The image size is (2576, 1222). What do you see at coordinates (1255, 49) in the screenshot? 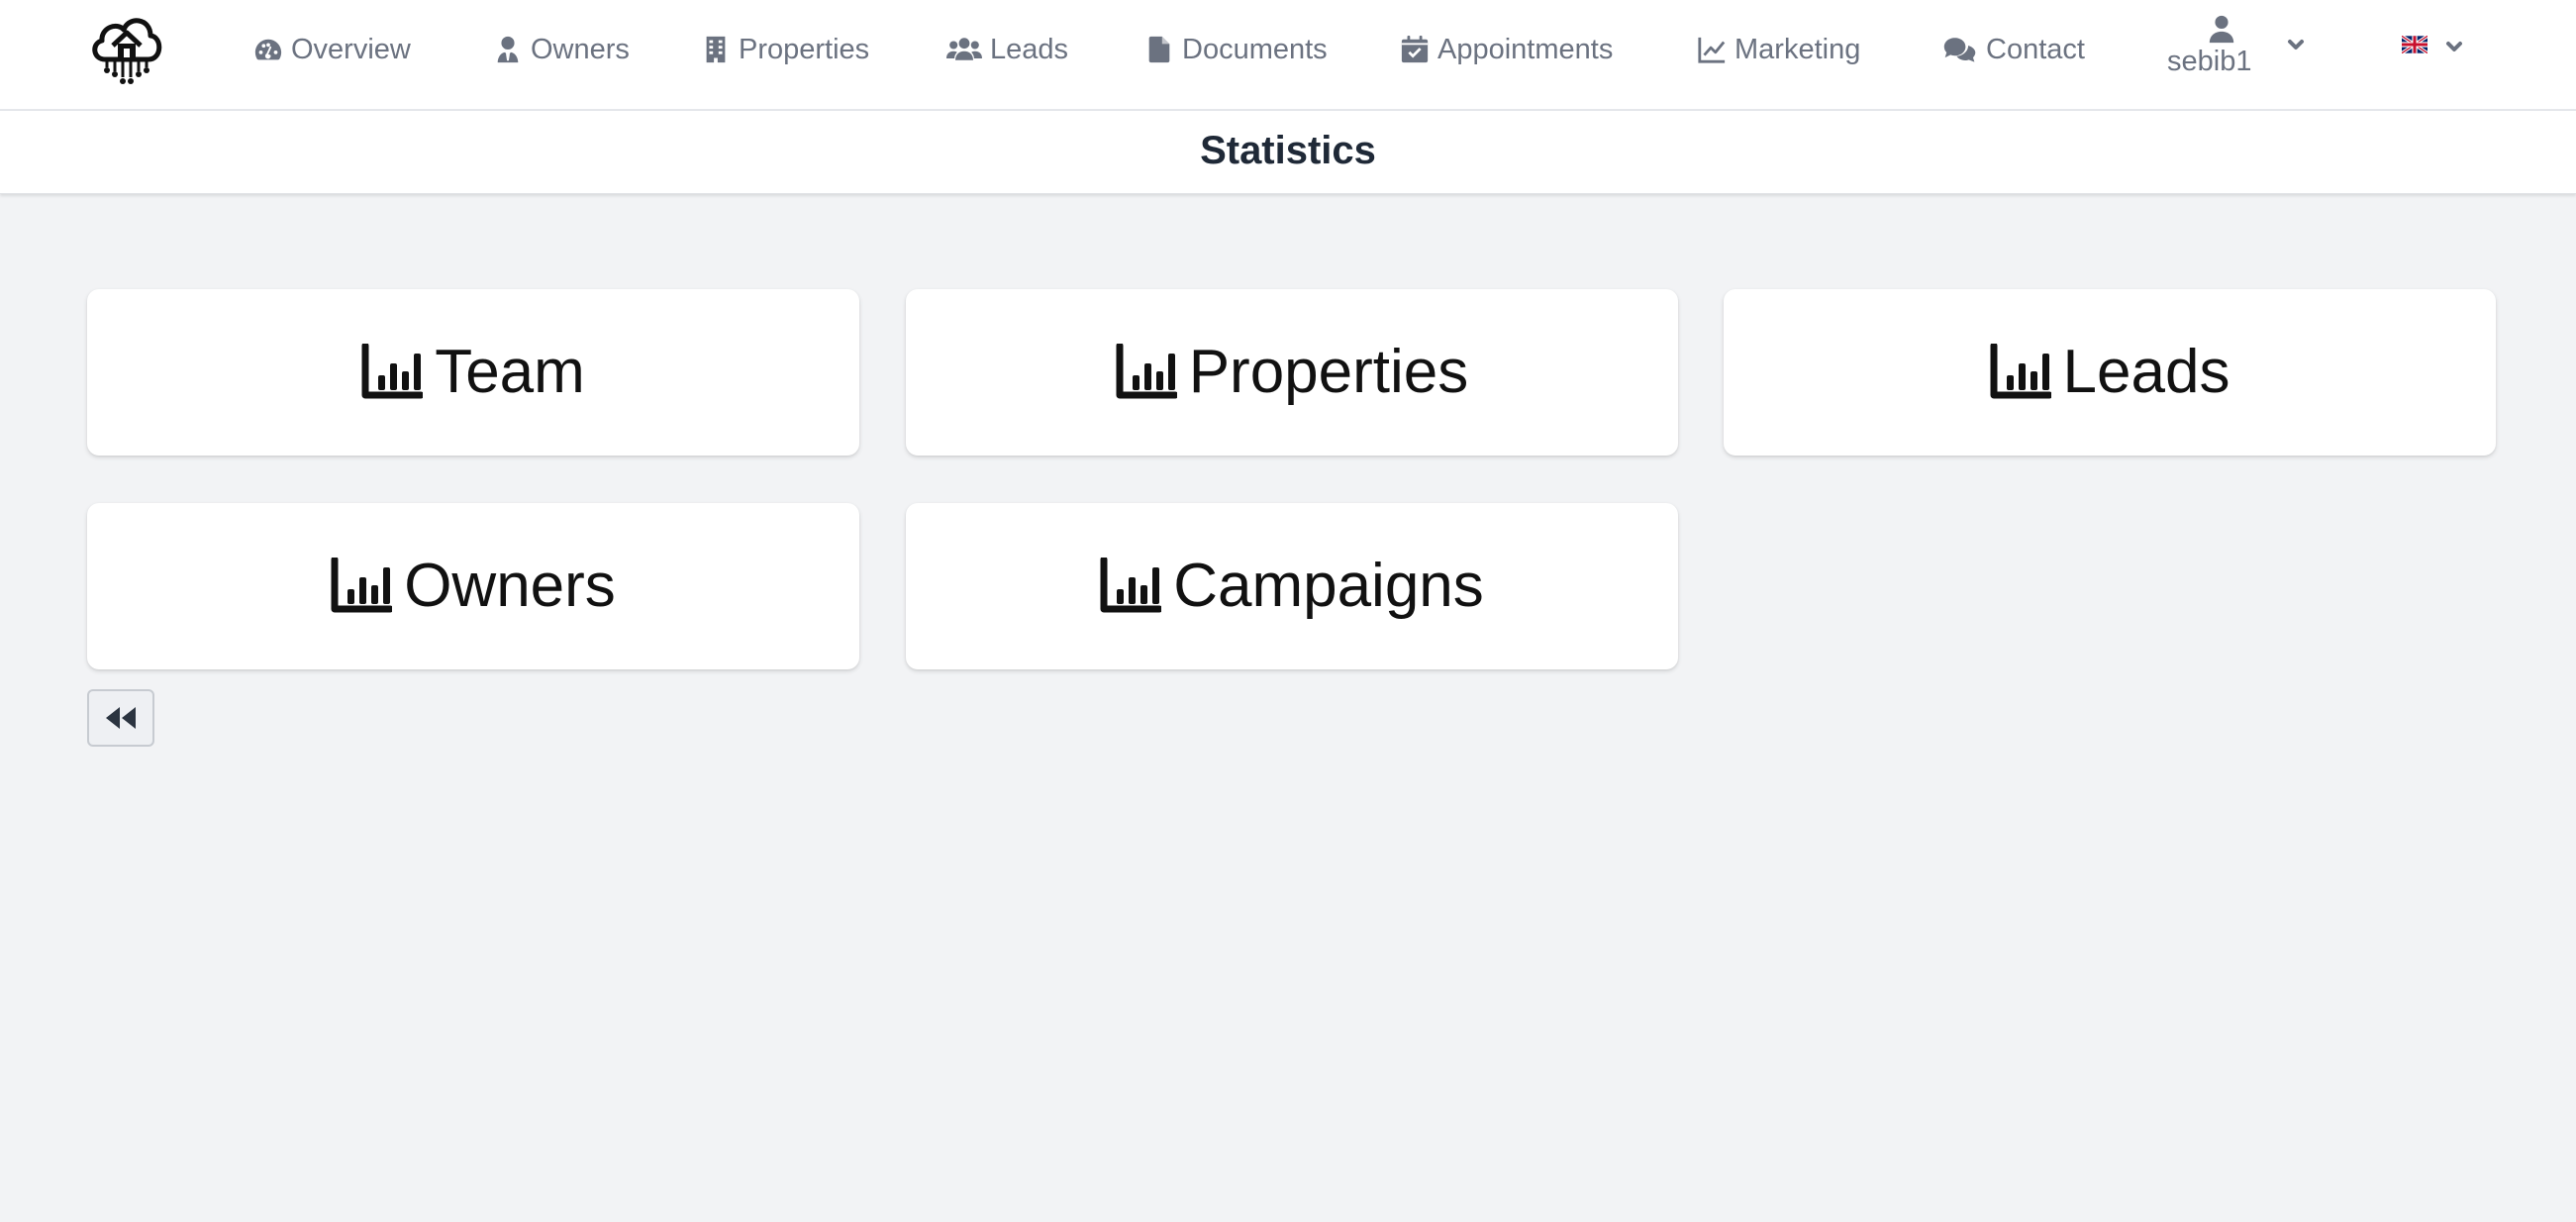
I see `nav-documents-label: Documents` at bounding box center [1255, 49].